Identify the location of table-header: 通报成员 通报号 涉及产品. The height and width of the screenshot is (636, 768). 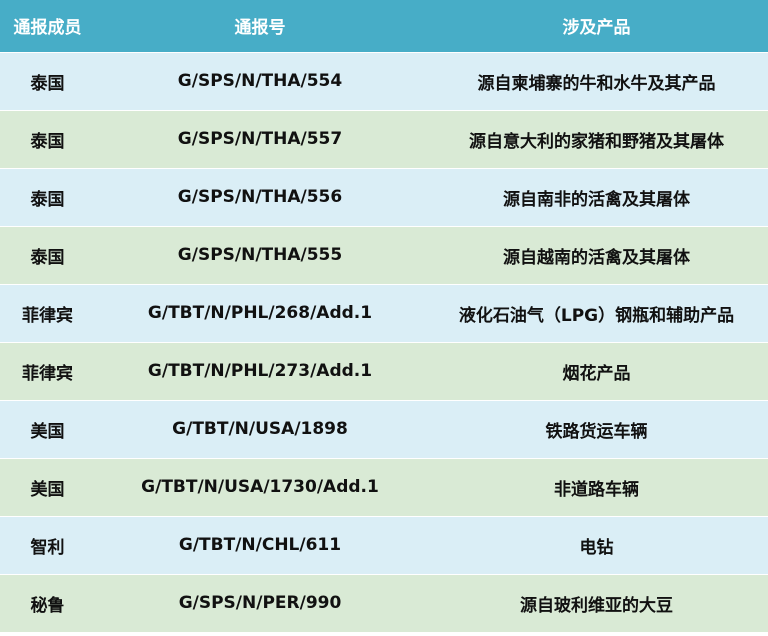
(384, 26).